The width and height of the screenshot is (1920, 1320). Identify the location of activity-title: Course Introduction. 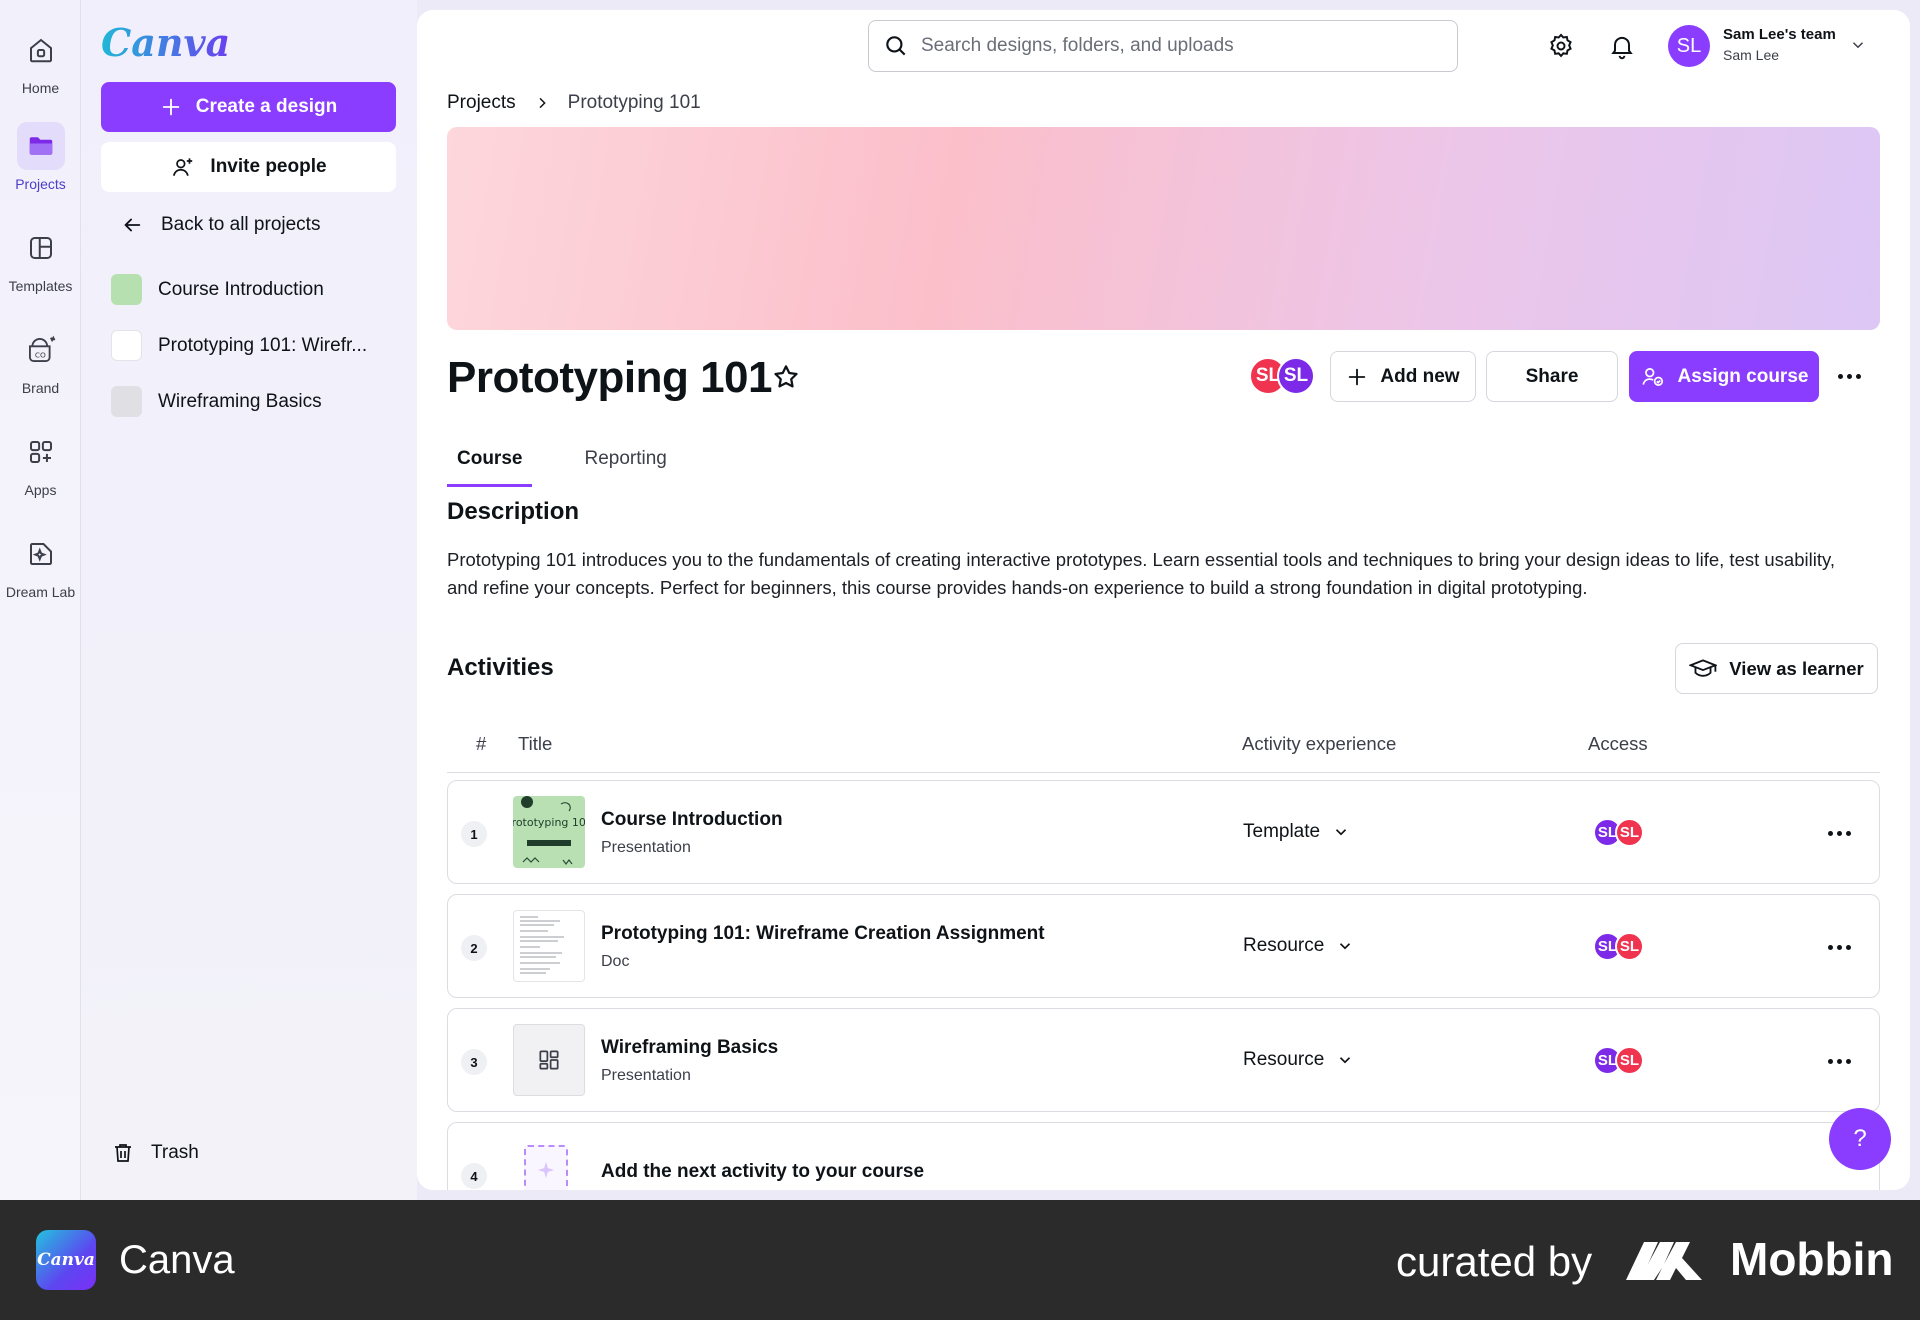
(692, 820).